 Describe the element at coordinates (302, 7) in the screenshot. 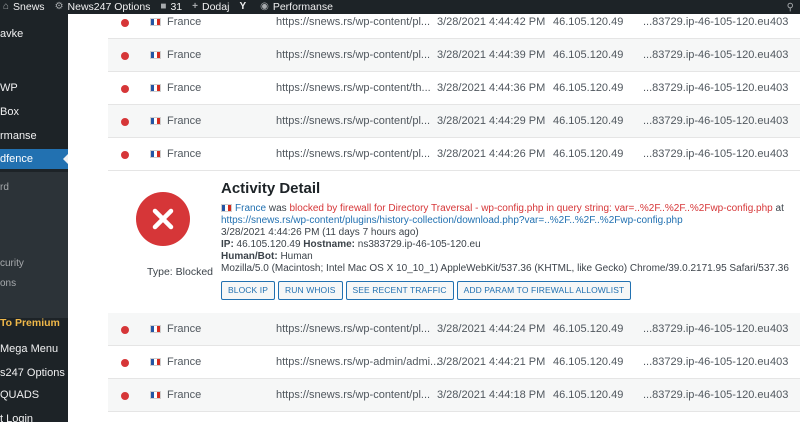

I see `adminbar-performance-label: Performanse` at that location.